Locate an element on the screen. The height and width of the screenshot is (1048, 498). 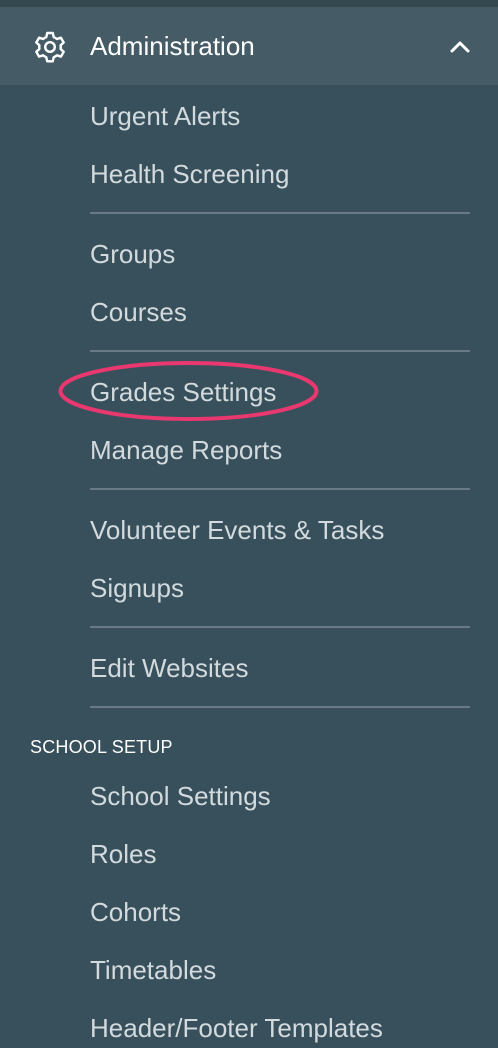
section-title: Administration is located at coordinates (172, 46).